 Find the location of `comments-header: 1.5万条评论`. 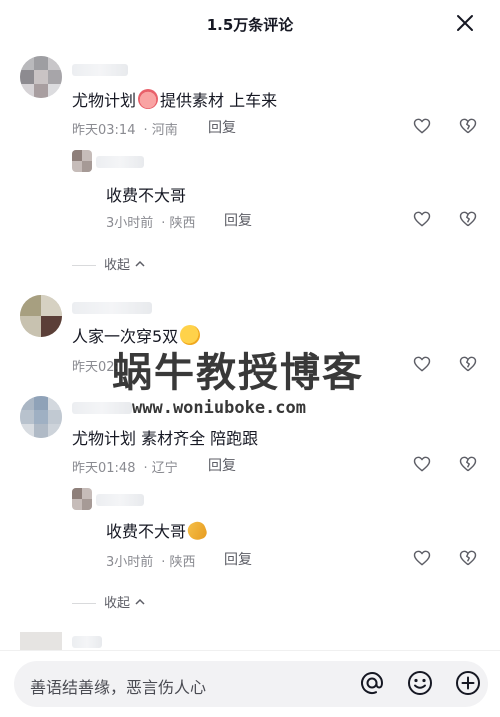

comments-header: 1.5万条评论 is located at coordinates (250, 24).